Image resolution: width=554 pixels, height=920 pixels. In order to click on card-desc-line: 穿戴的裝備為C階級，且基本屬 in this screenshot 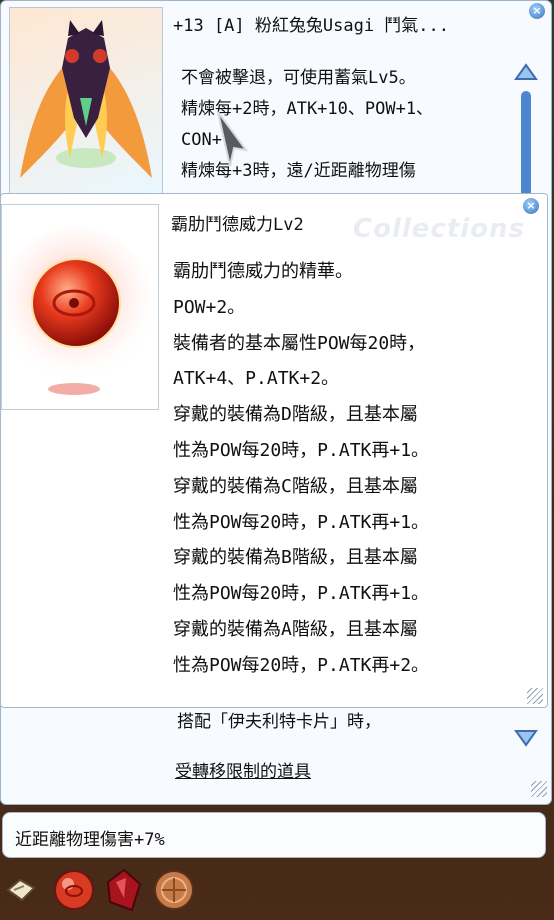, I will do `click(295, 486)`.